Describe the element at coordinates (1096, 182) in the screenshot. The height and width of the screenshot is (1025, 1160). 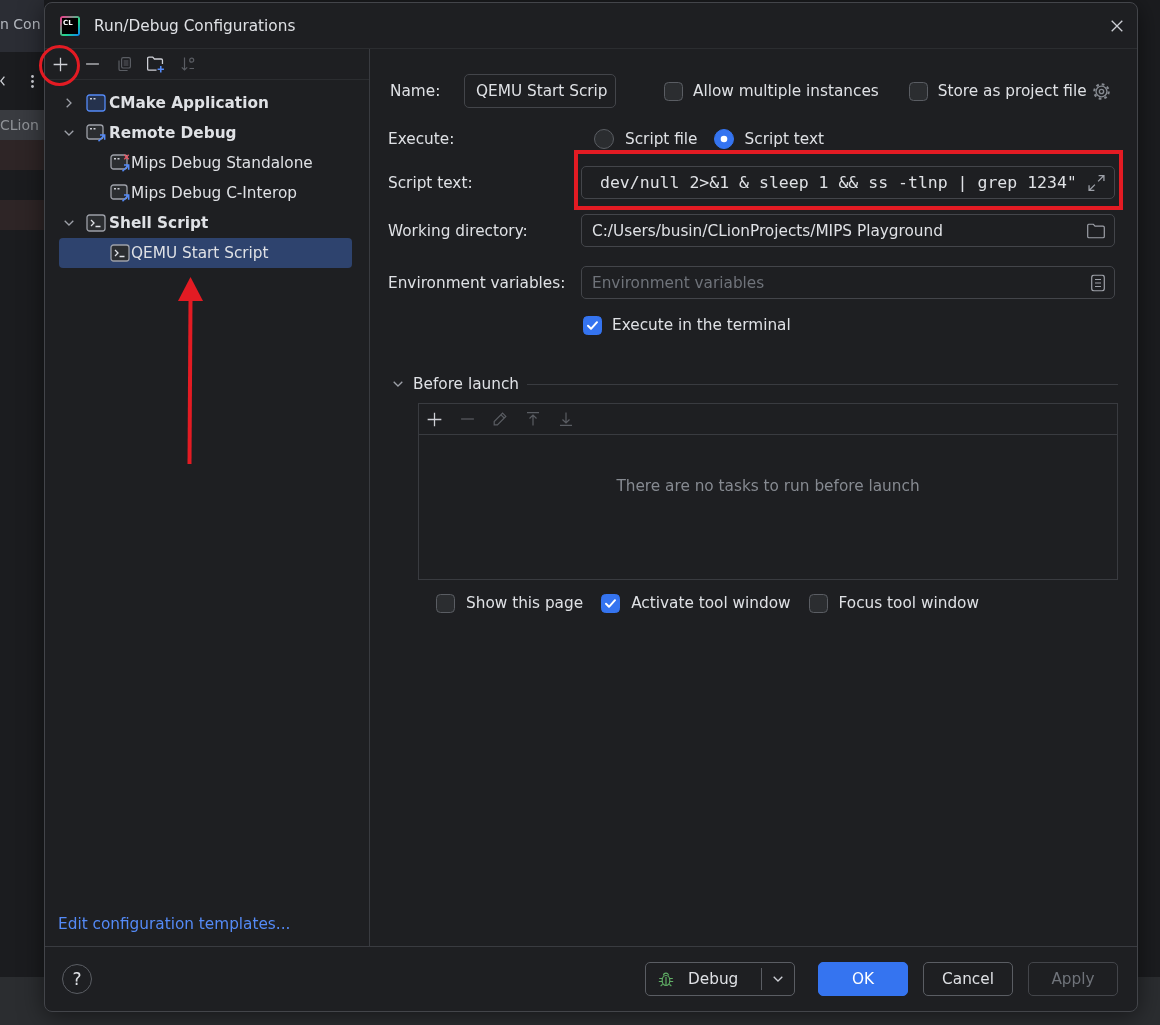
I see `expand-icon` at that location.